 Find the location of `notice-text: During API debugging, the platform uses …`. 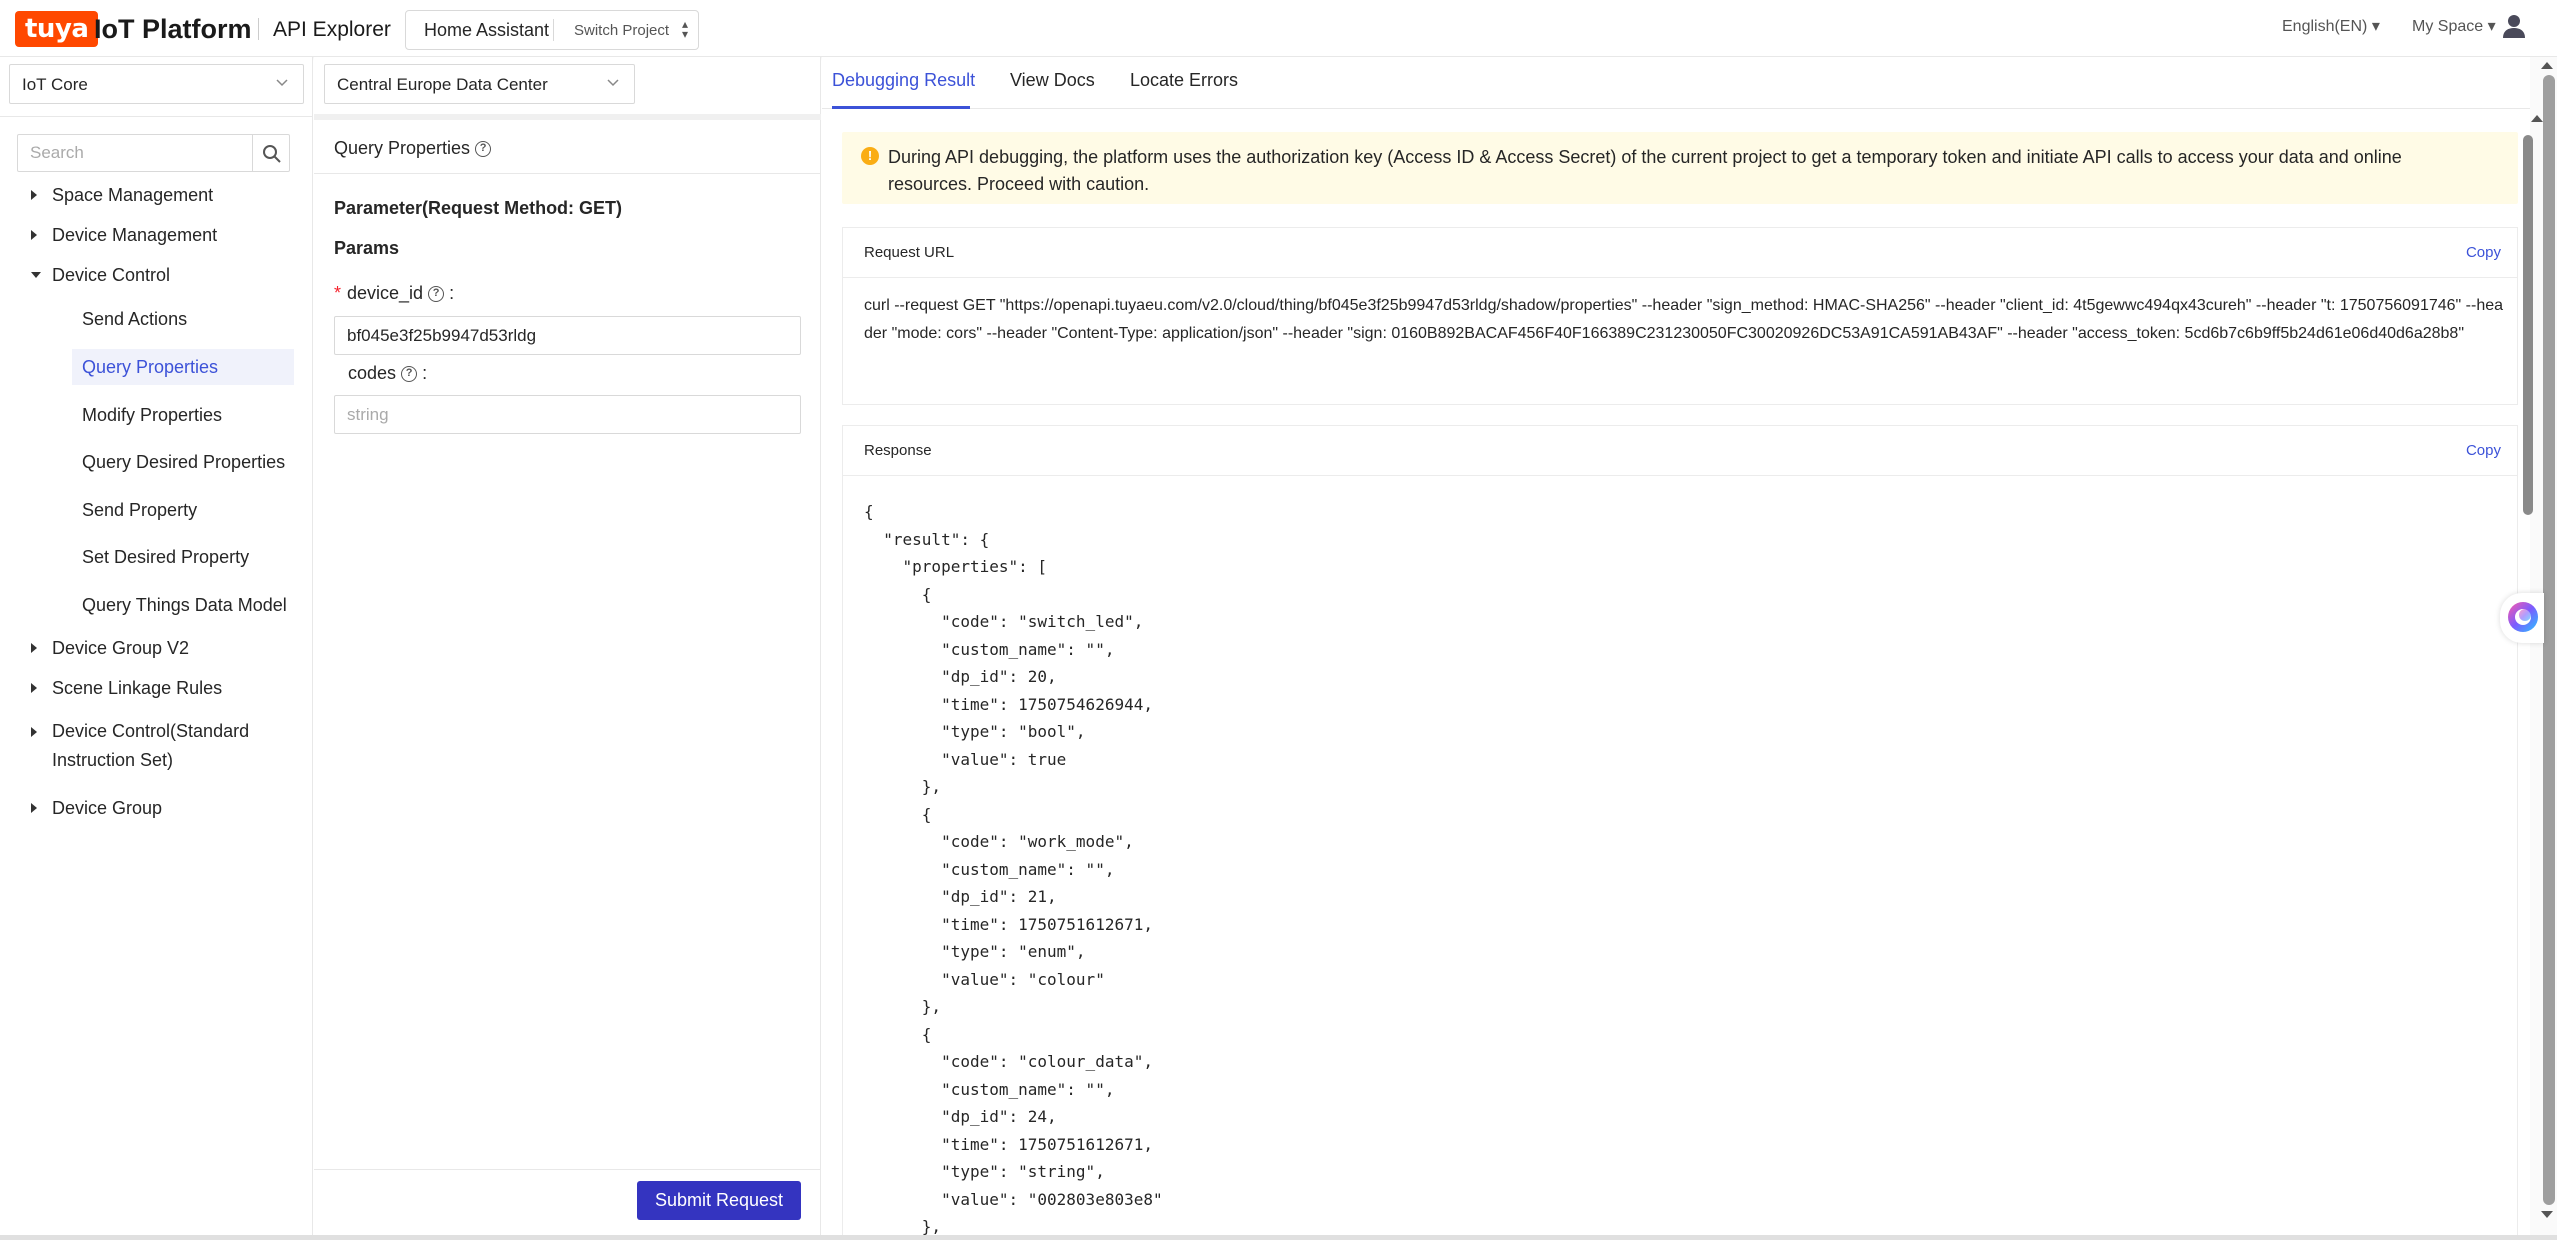

notice-text: During API debugging, the platform uses … is located at coordinates (1645, 170).